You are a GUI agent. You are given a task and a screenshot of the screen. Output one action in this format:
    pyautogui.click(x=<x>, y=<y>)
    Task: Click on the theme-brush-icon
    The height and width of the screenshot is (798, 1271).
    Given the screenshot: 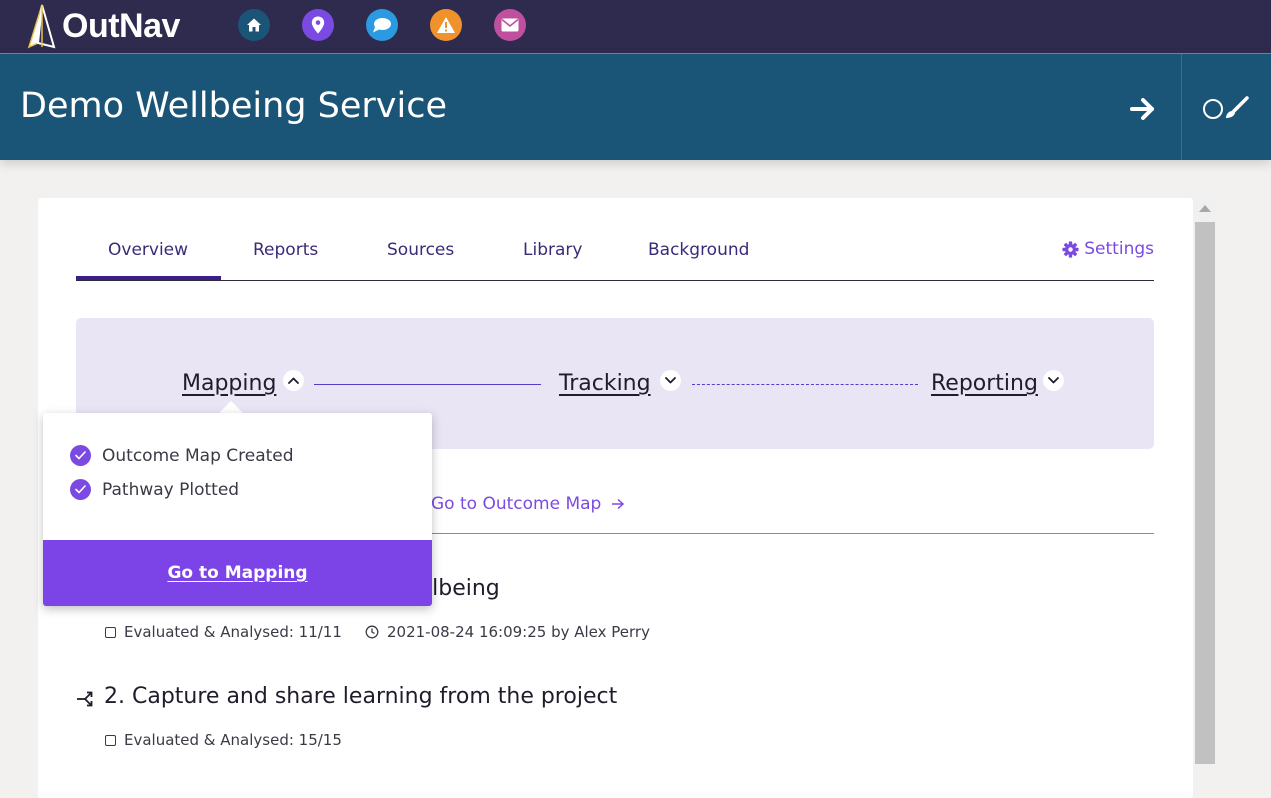 What is the action you would take?
    pyautogui.click(x=1225, y=109)
    